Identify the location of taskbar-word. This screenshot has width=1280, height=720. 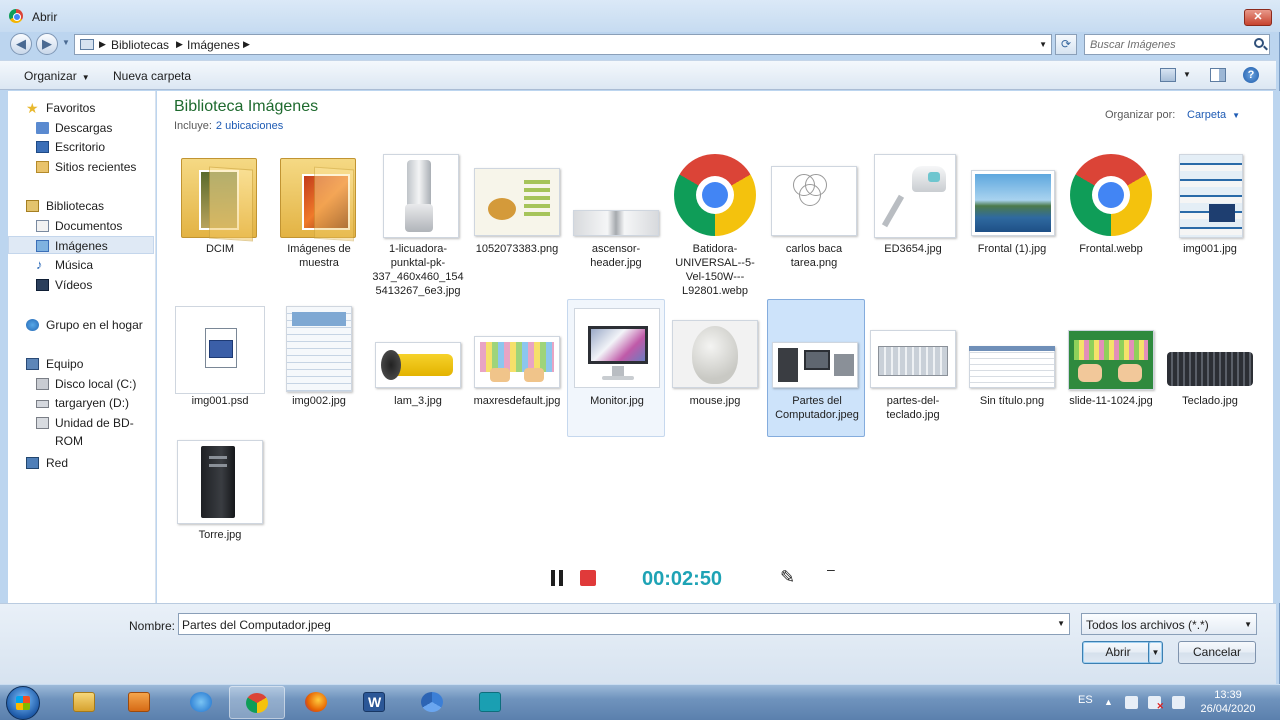
(375, 702).